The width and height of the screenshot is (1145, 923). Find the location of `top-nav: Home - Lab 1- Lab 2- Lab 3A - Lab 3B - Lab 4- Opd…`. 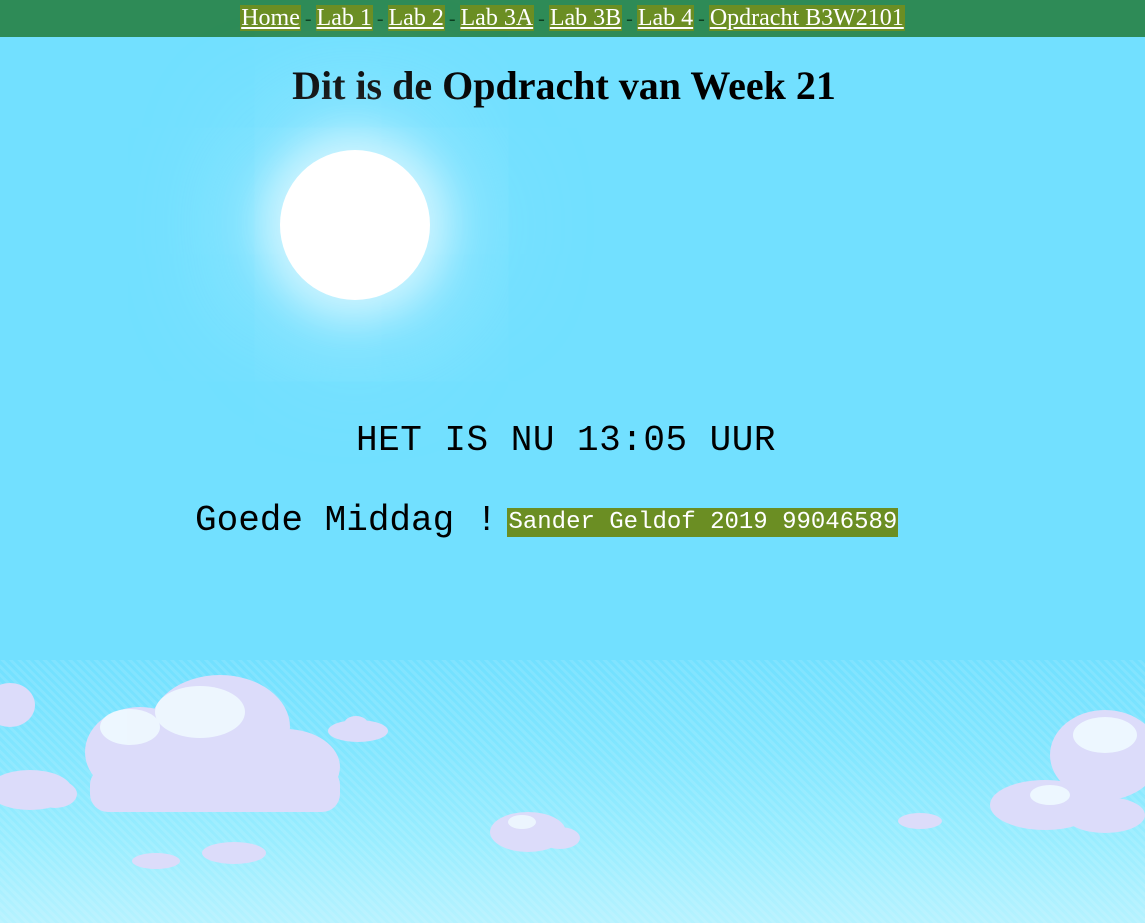

top-nav: Home - Lab 1- Lab 2- Lab 3A - Lab 3B - Lab 4- Opd… is located at coordinates (572, 18).